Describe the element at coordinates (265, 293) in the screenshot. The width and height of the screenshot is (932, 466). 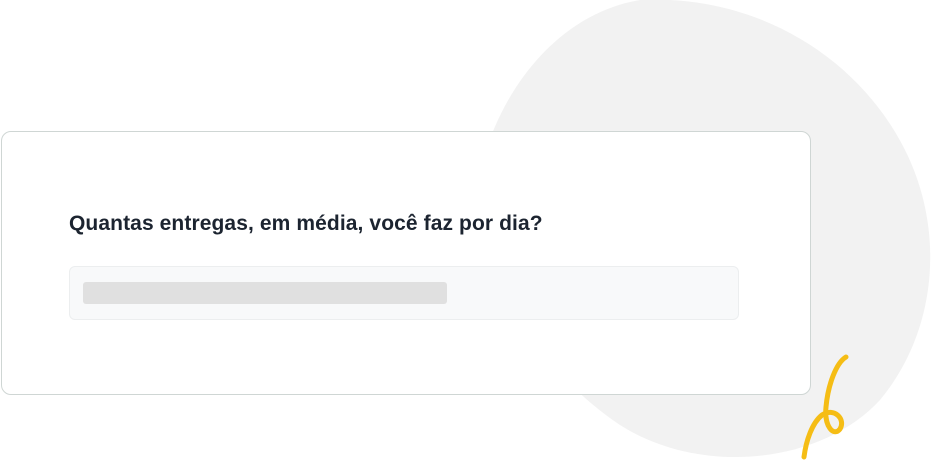
I see `placeholder-skeleton` at that location.